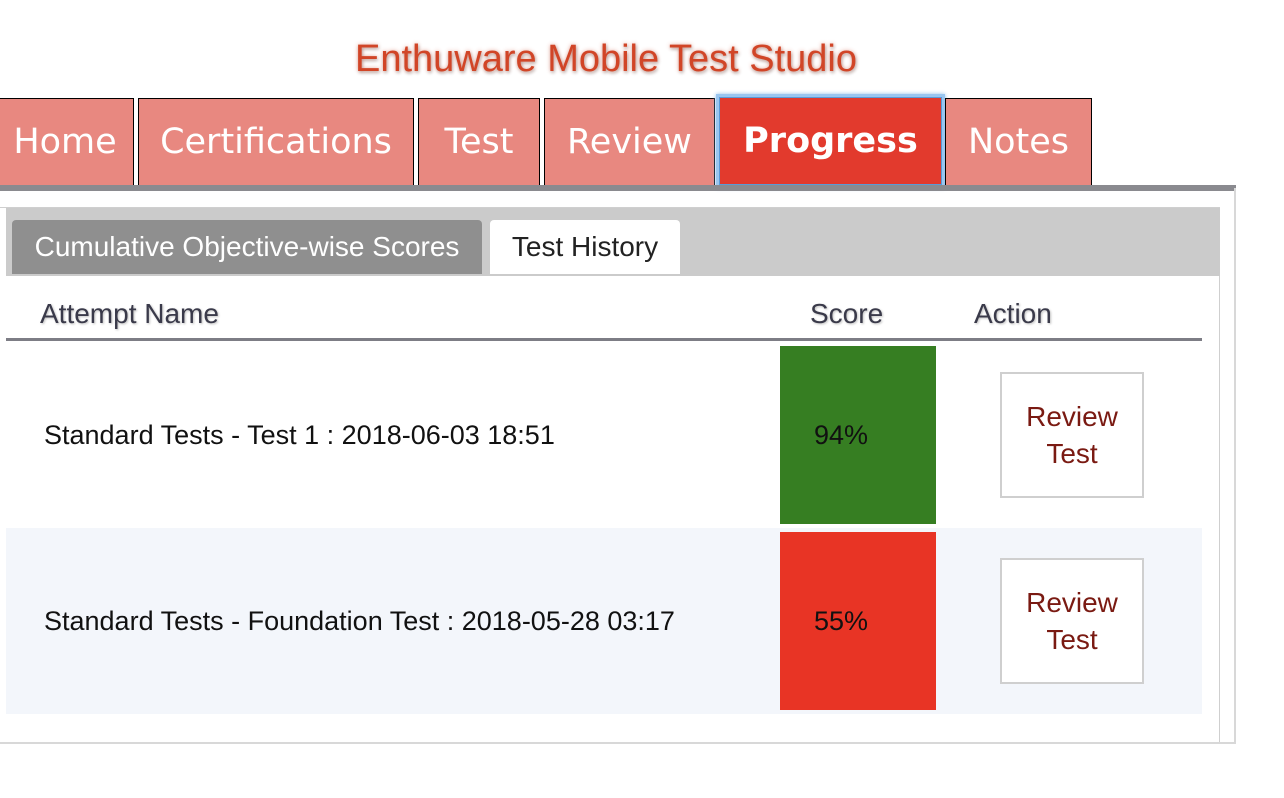 The image size is (1284, 798). I want to click on panel-edge, so click(1235, 466).